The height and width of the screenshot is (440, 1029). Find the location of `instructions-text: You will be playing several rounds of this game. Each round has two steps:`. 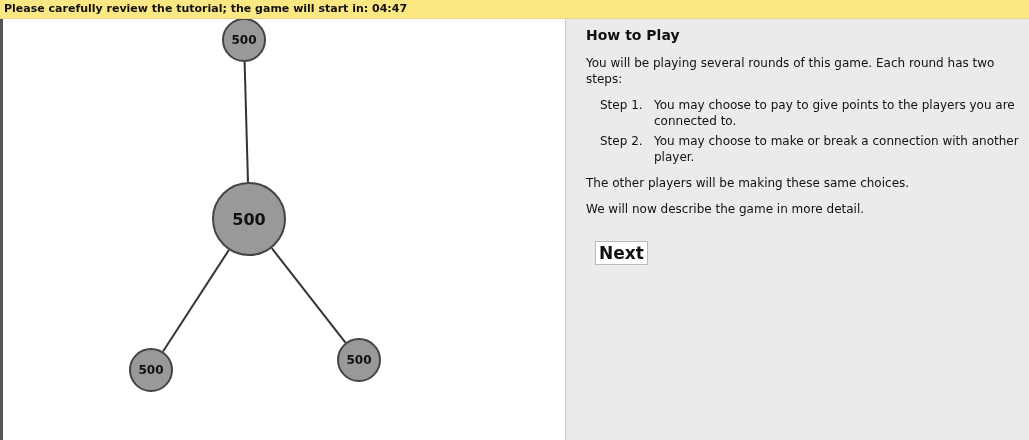

instructions-text: You will be playing several rounds of this game. Each round has two steps: is located at coordinates (791, 71).